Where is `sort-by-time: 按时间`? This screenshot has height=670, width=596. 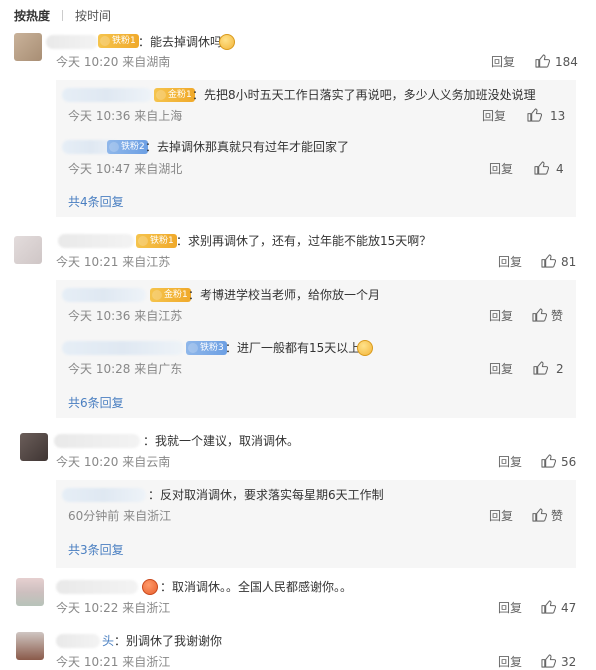
sort-by-time: 按时间 is located at coordinates (93, 15).